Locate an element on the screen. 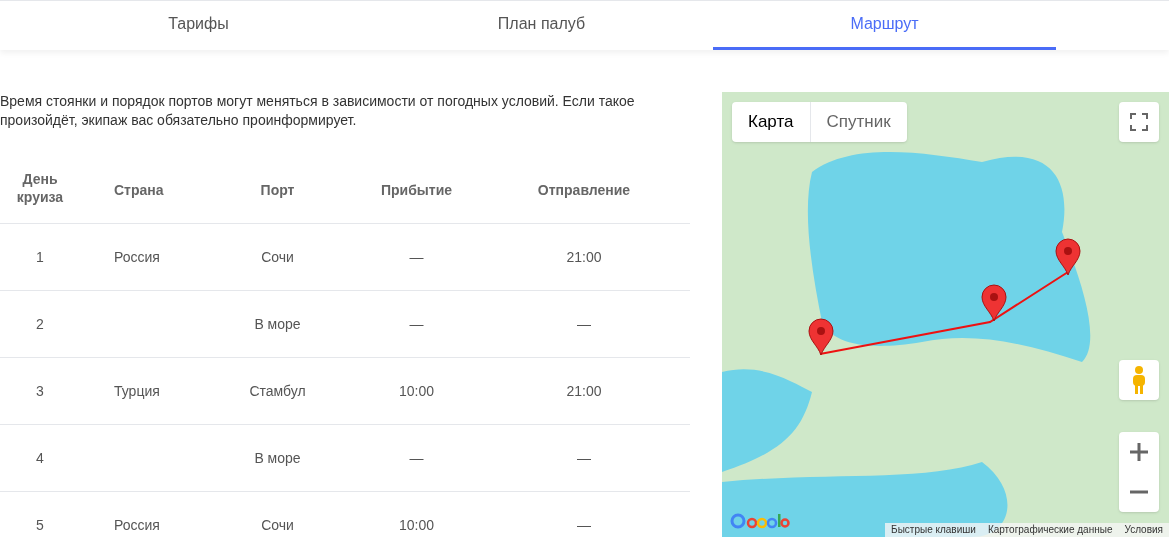  minus-icon is located at coordinates (1139, 492).